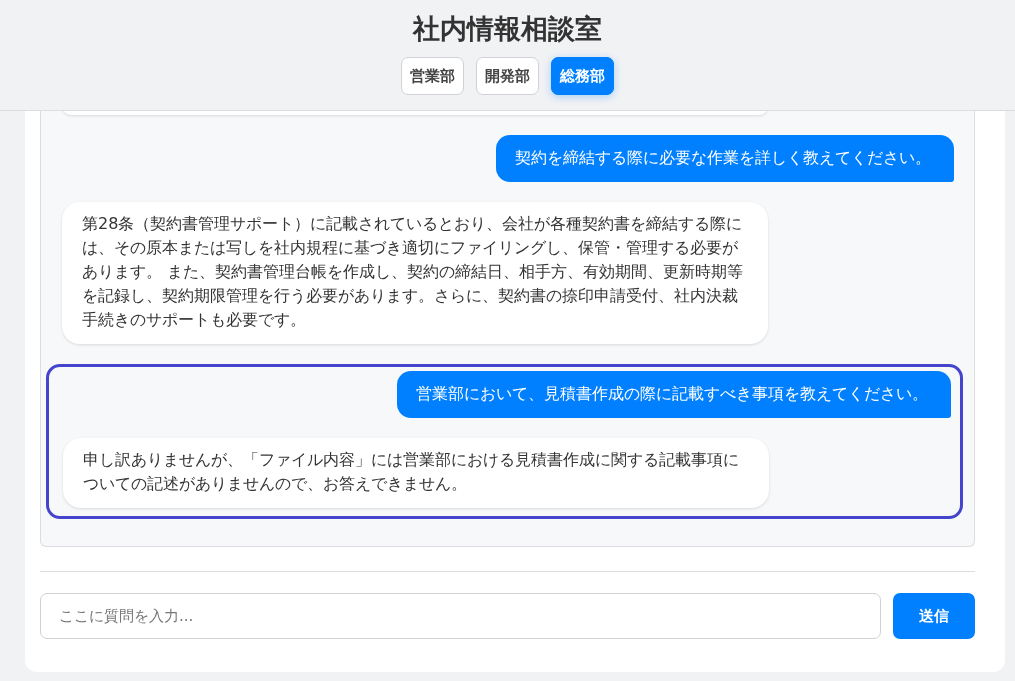 The height and width of the screenshot is (681, 1015). Describe the element at coordinates (934, 616) in the screenshot. I see `send-button: 送信` at that location.